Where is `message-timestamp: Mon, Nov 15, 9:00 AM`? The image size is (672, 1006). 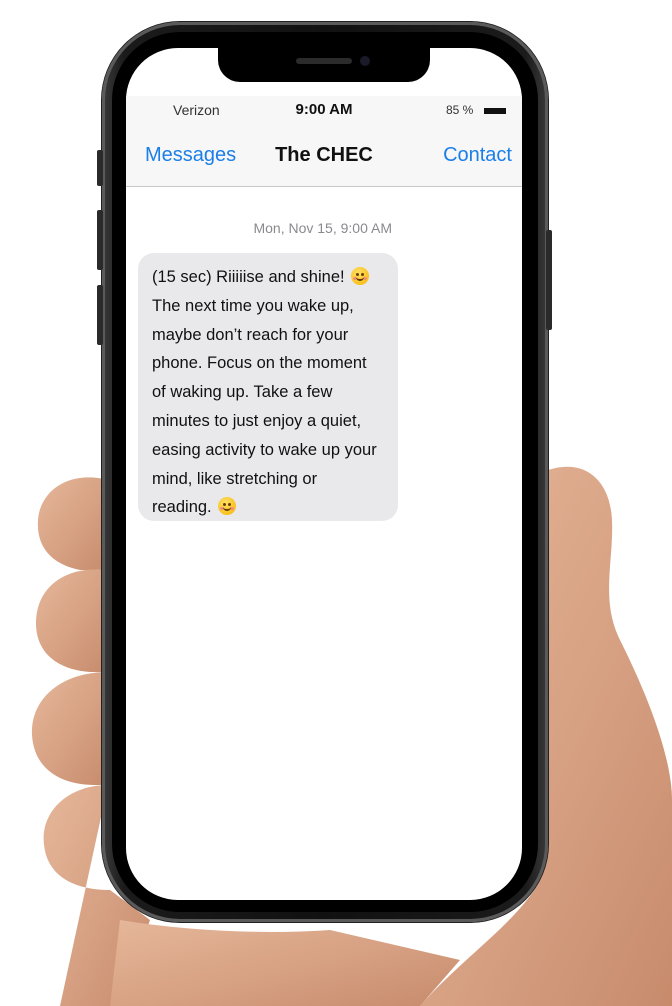
message-timestamp: Mon, Nov 15, 9:00 AM is located at coordinates (322, 228).